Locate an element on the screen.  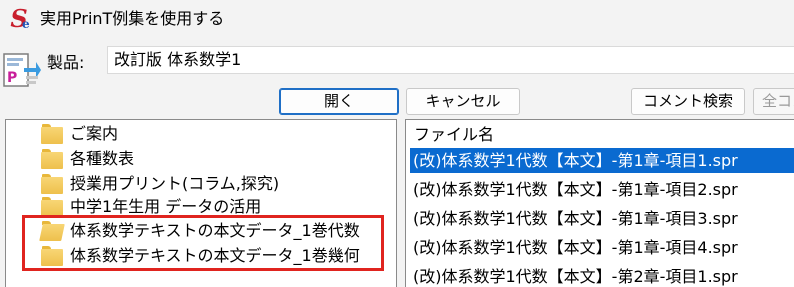
open-button: 開く is located at coordinates (339, 101).